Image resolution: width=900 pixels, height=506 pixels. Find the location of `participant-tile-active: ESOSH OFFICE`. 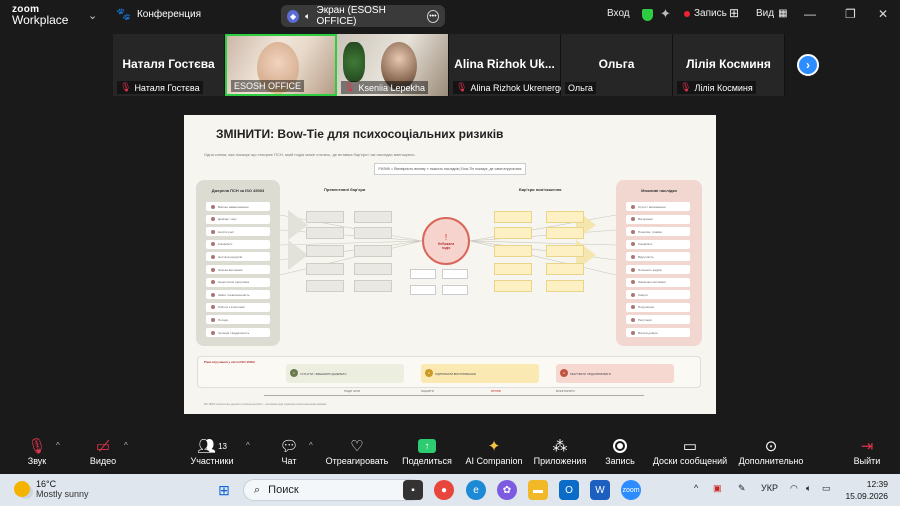

participant-tile-active: ESOSH OFFICE is located at coordinates (281, 65).